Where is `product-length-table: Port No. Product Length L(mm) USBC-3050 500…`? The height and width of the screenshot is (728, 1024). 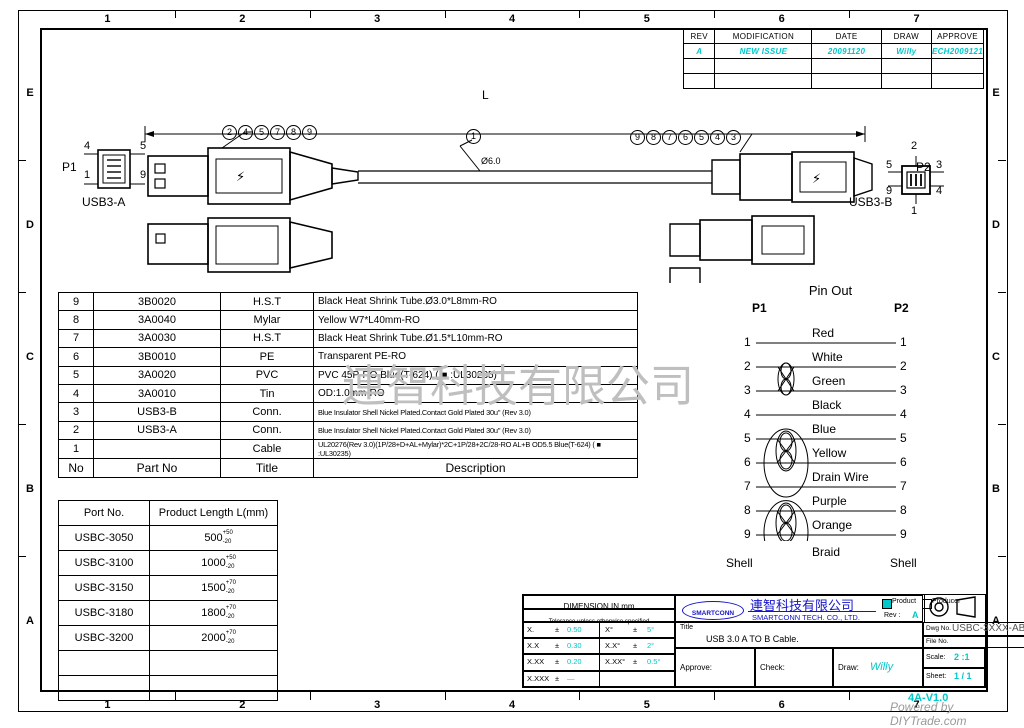 product-length-table: Port No. Product Length L(mm) USBC-3050 500… is located at coordinates (168, 600).